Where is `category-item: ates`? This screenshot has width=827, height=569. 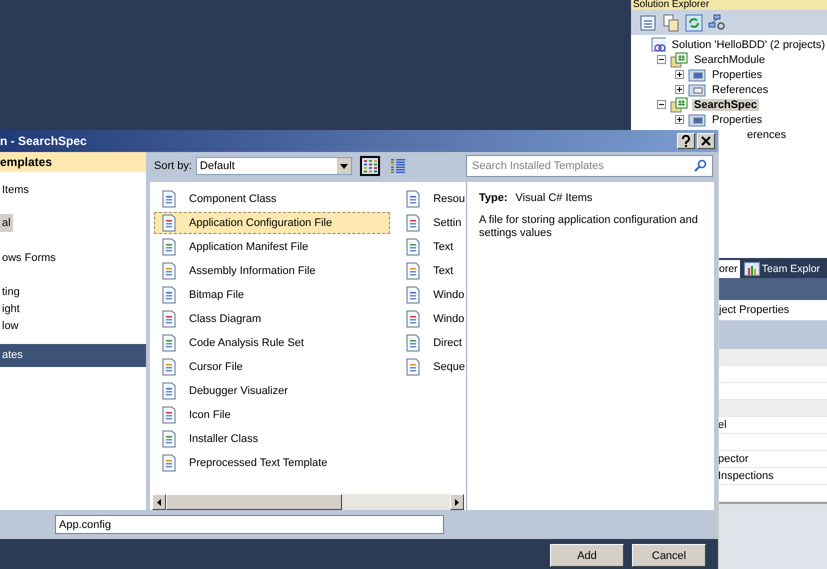
category-item: ates is located at coordinates (12, 355).